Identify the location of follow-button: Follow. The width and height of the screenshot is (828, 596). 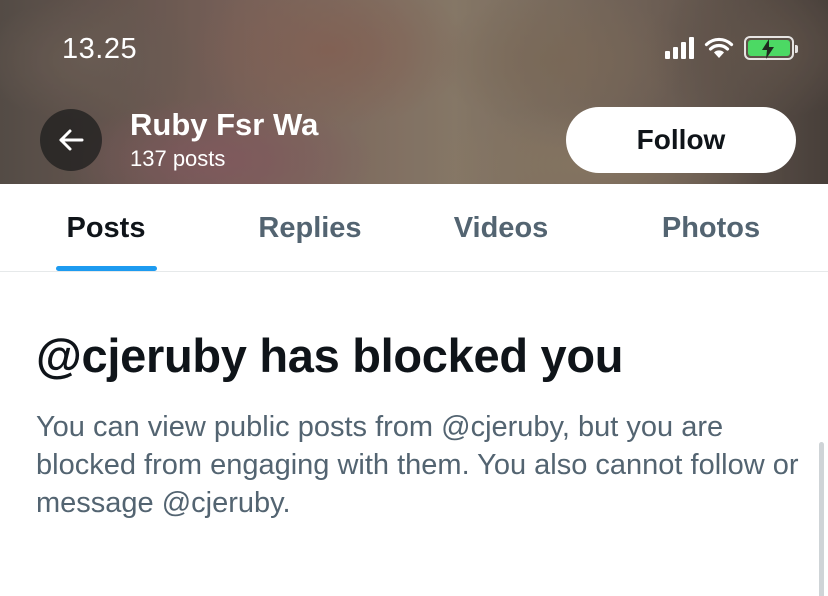
(681, 140).